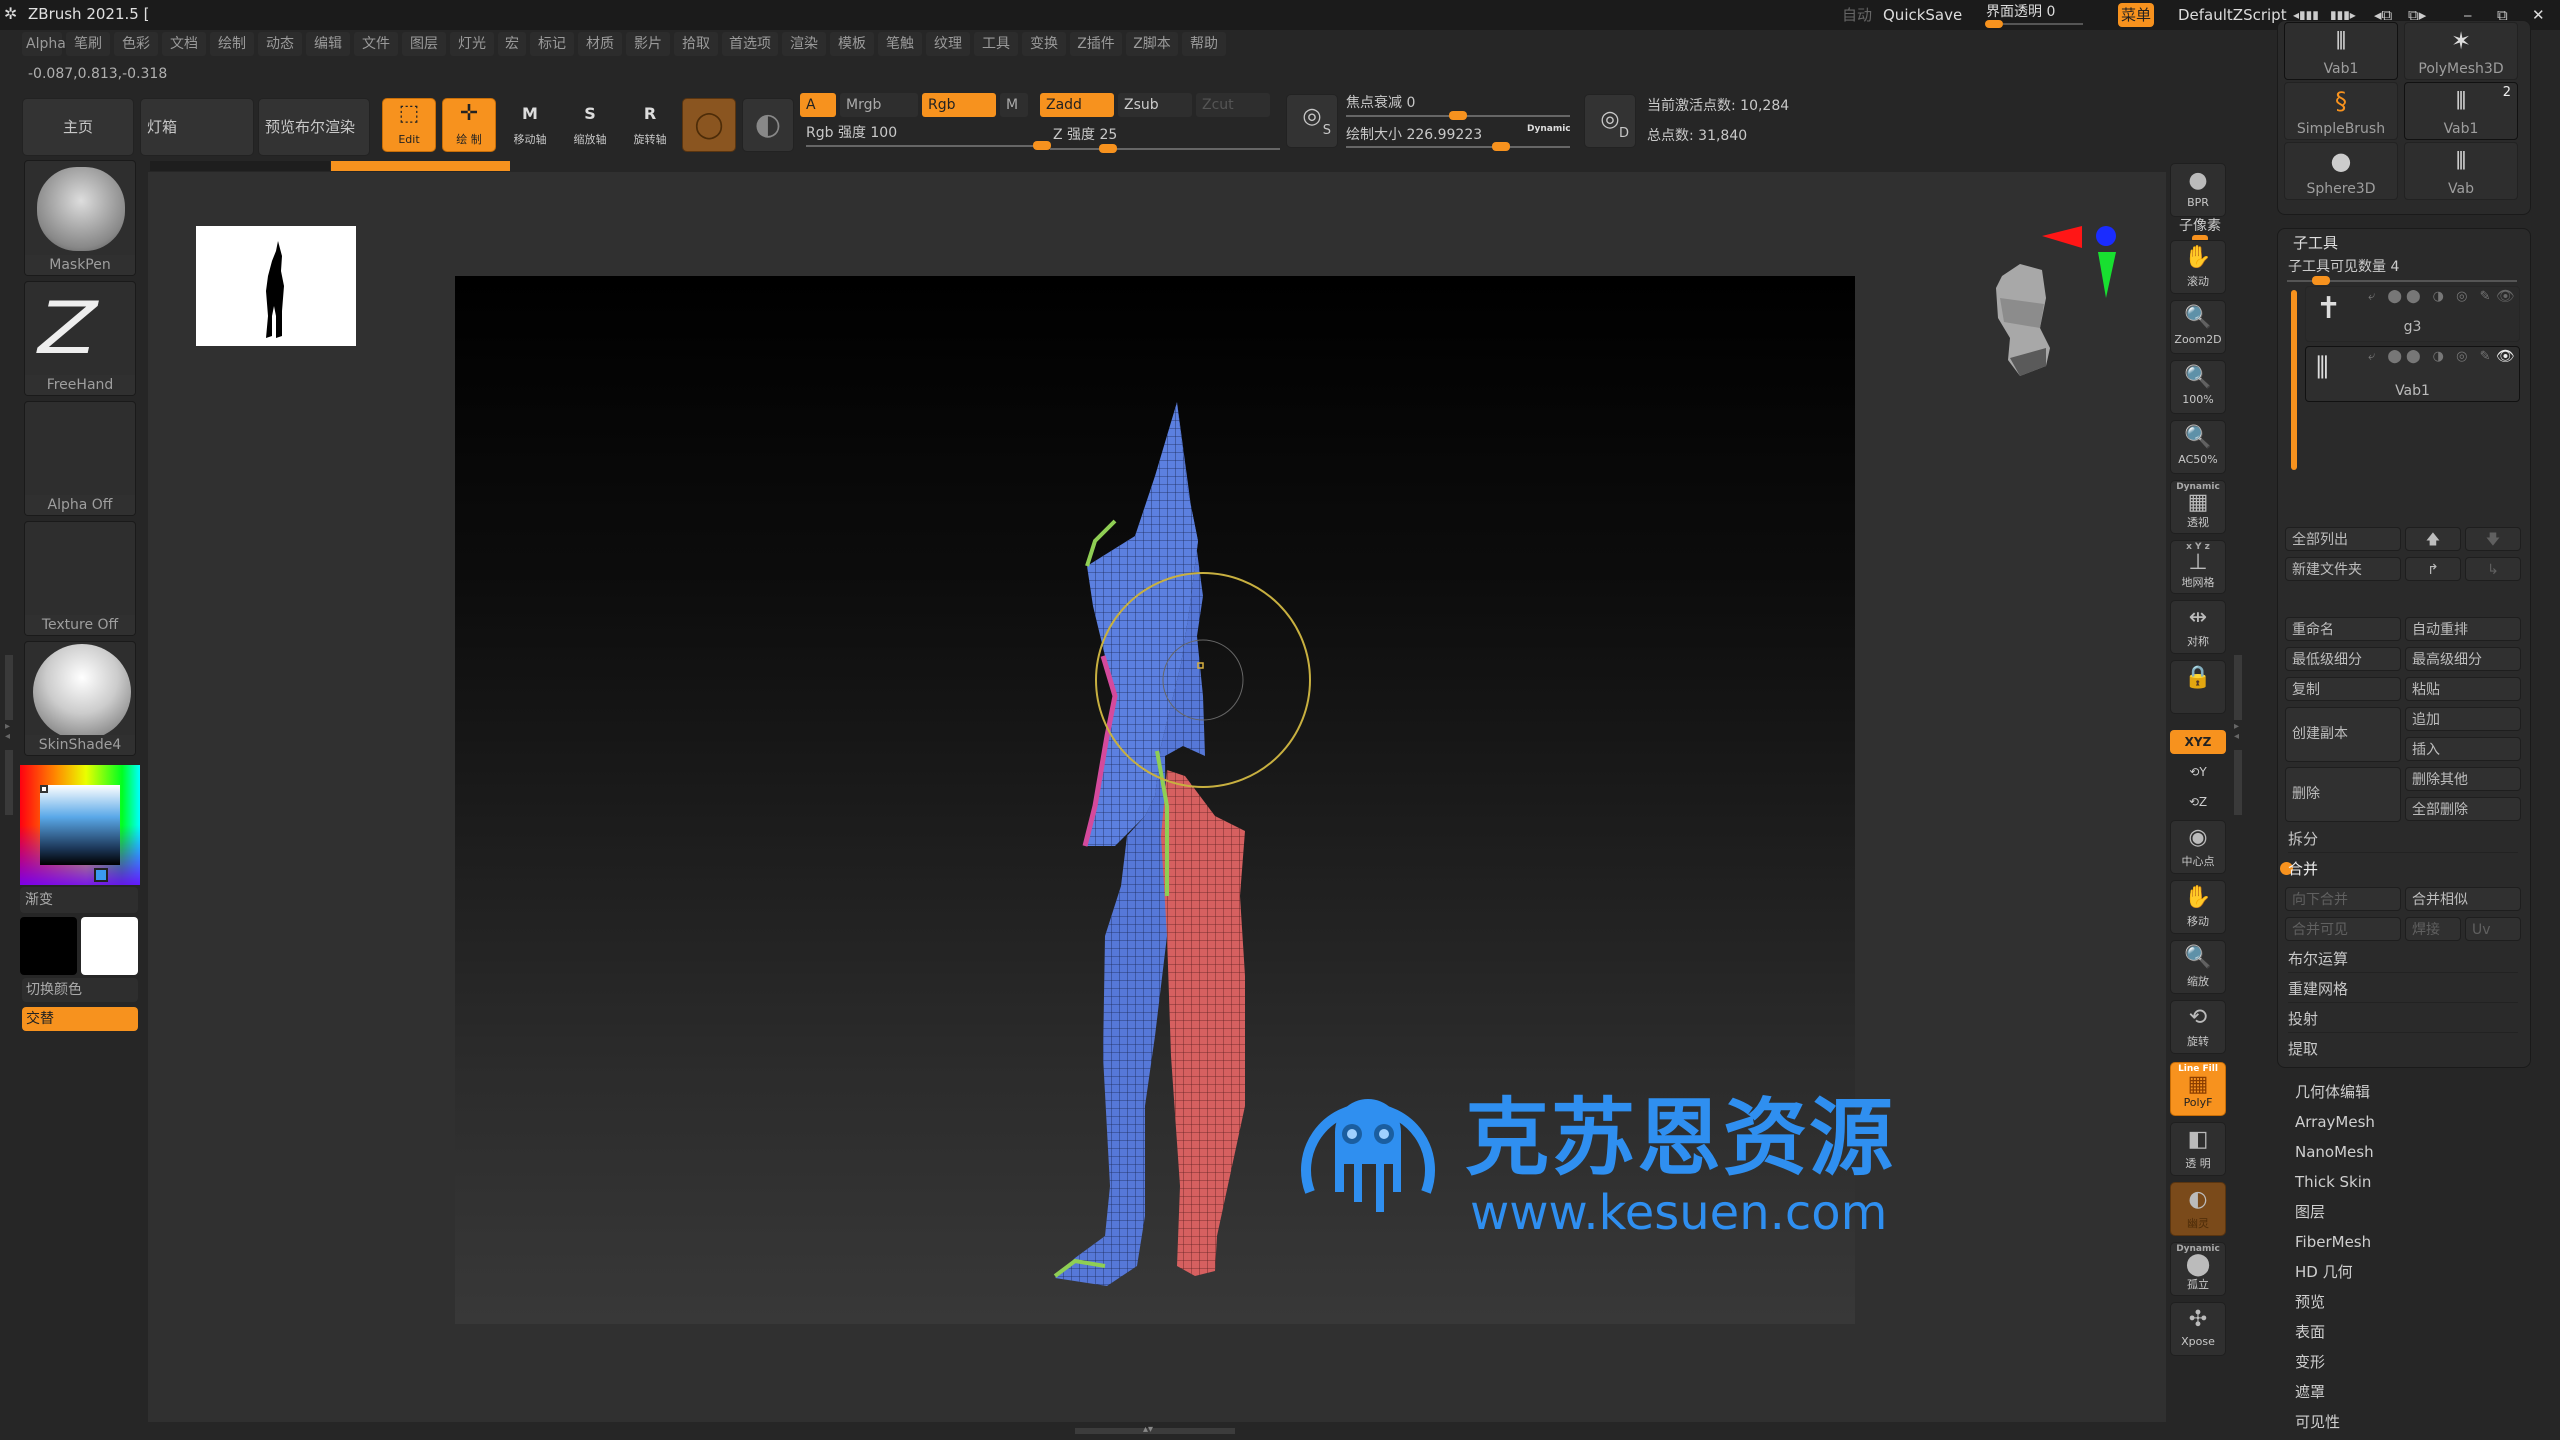  I want to click on right-shelf-y-button: ⟲Y, so click(2198, 772).